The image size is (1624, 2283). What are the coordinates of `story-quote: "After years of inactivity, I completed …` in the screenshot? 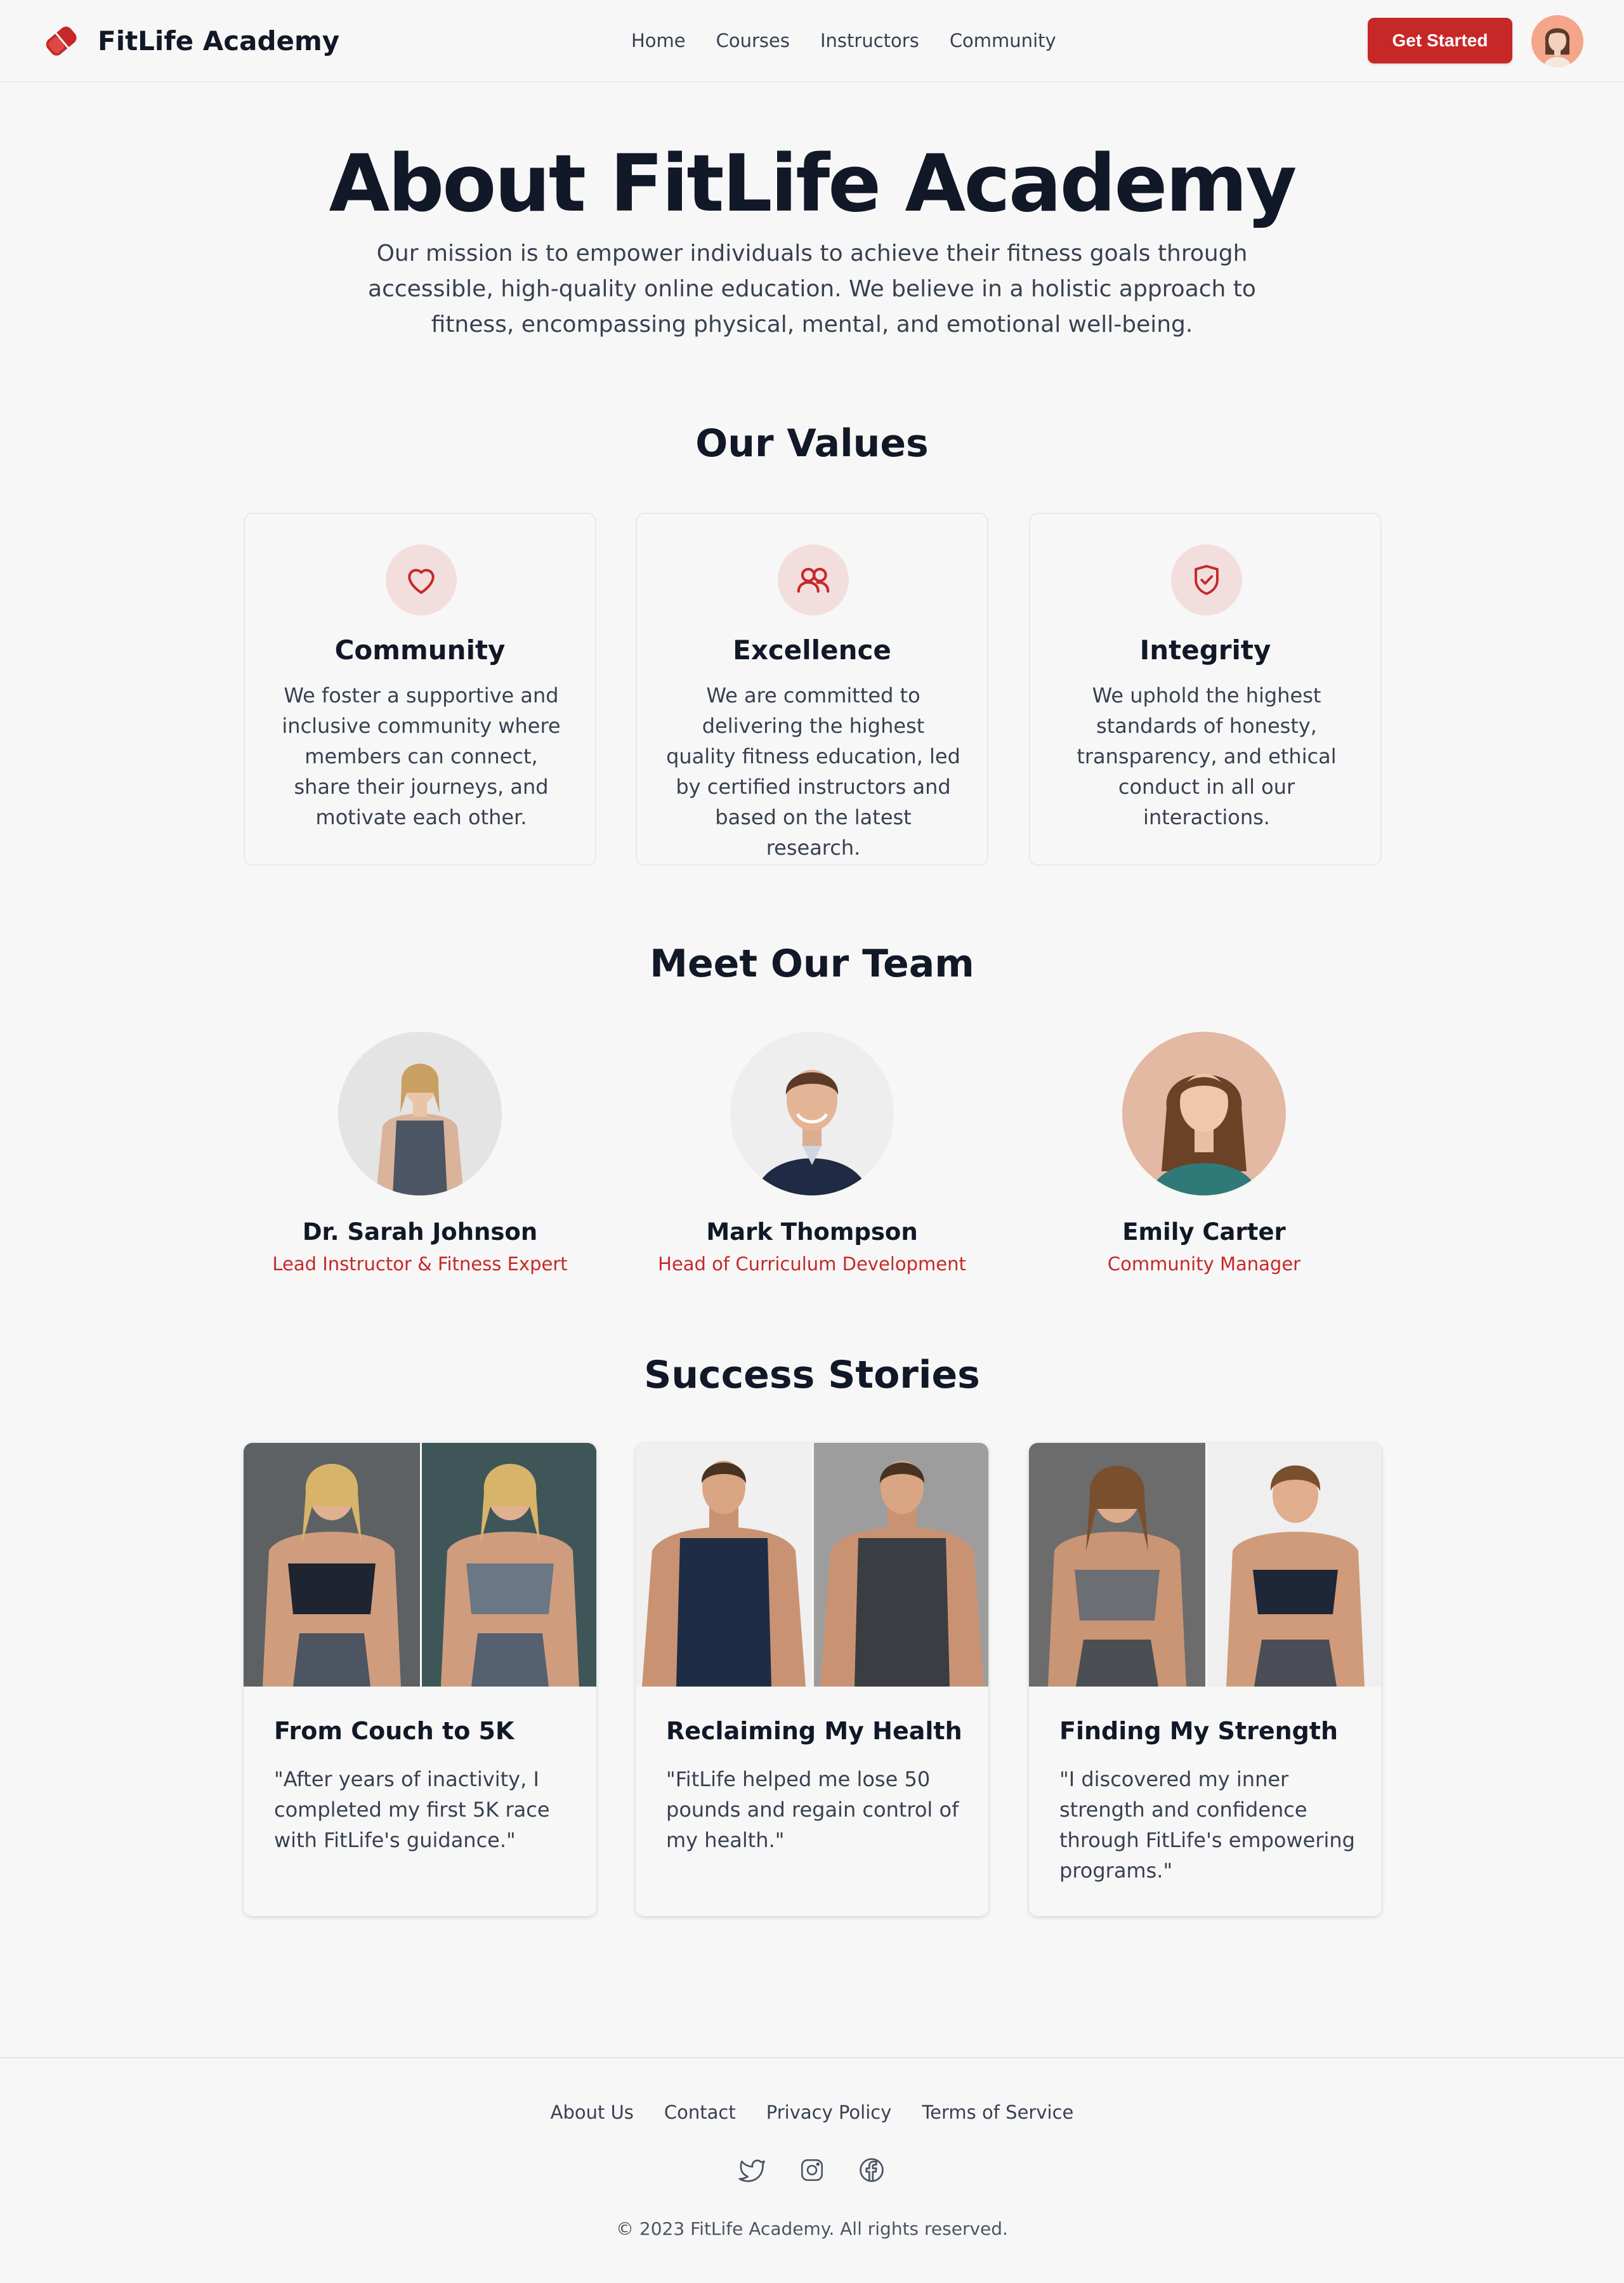 It's located at (412, 1809).